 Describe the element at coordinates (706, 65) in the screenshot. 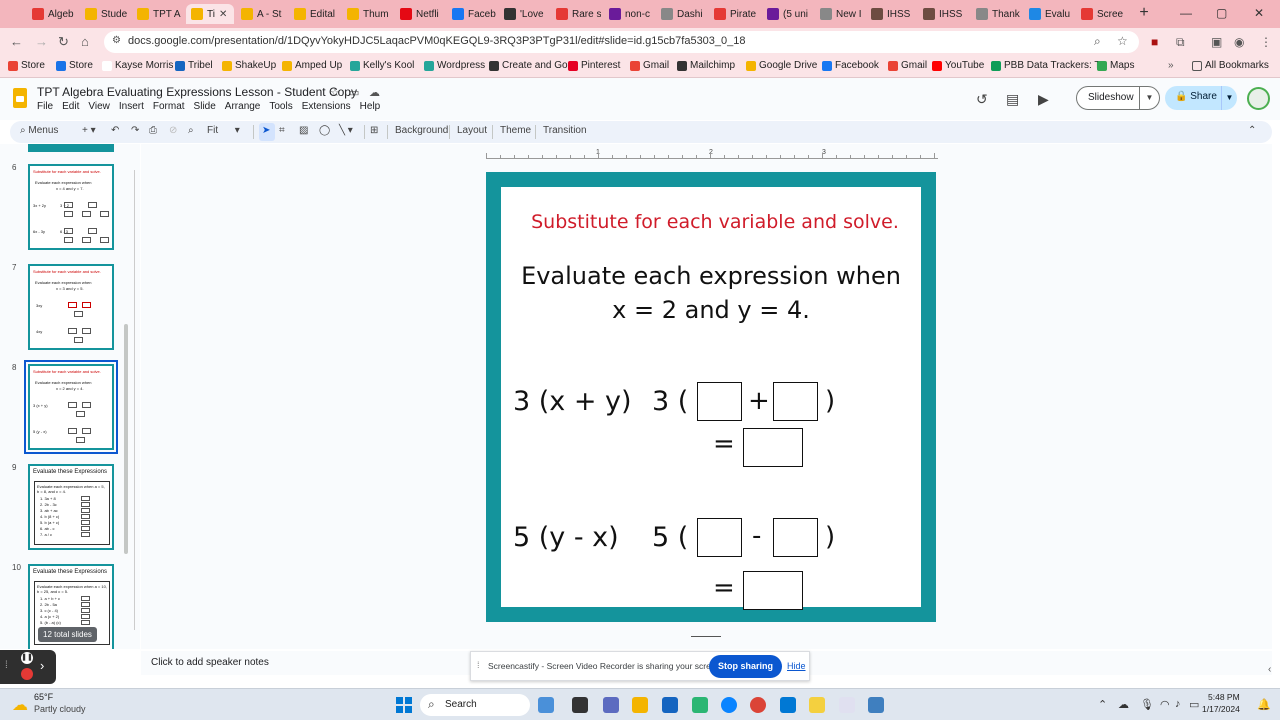

I see `bookmark-link: Mailchimp` at that location.